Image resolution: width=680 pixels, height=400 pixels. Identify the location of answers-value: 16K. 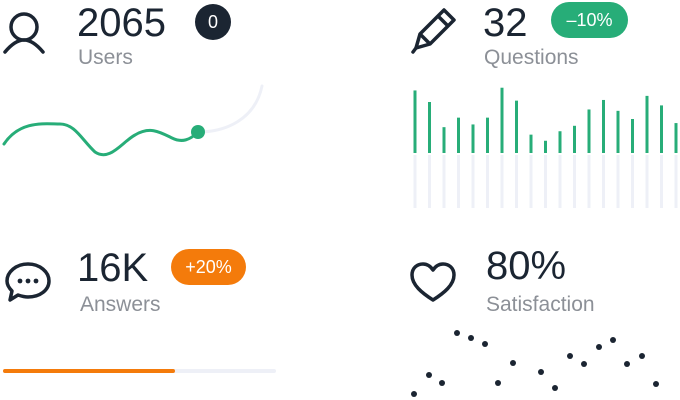
(113, 268).